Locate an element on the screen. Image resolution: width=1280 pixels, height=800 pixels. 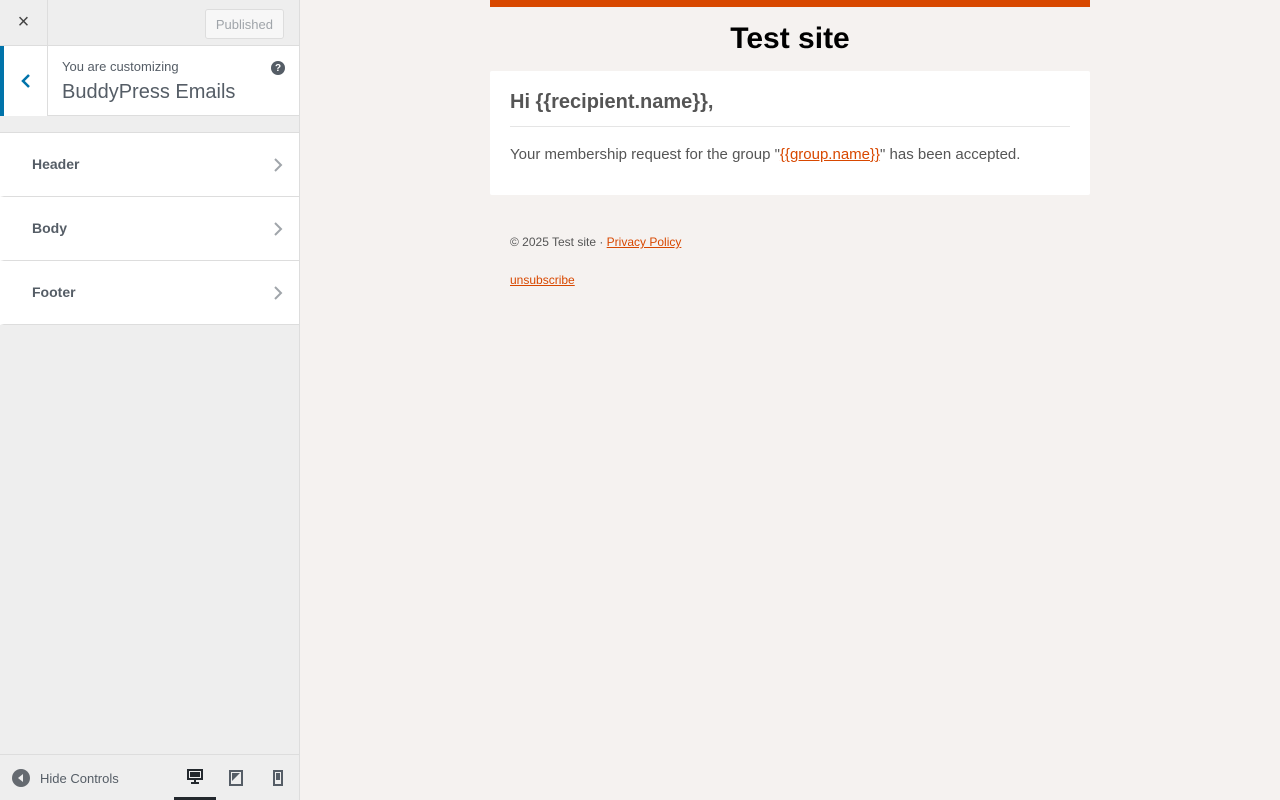
message-text-before: Your membership request for the group " is located at coordinates (645, 154).